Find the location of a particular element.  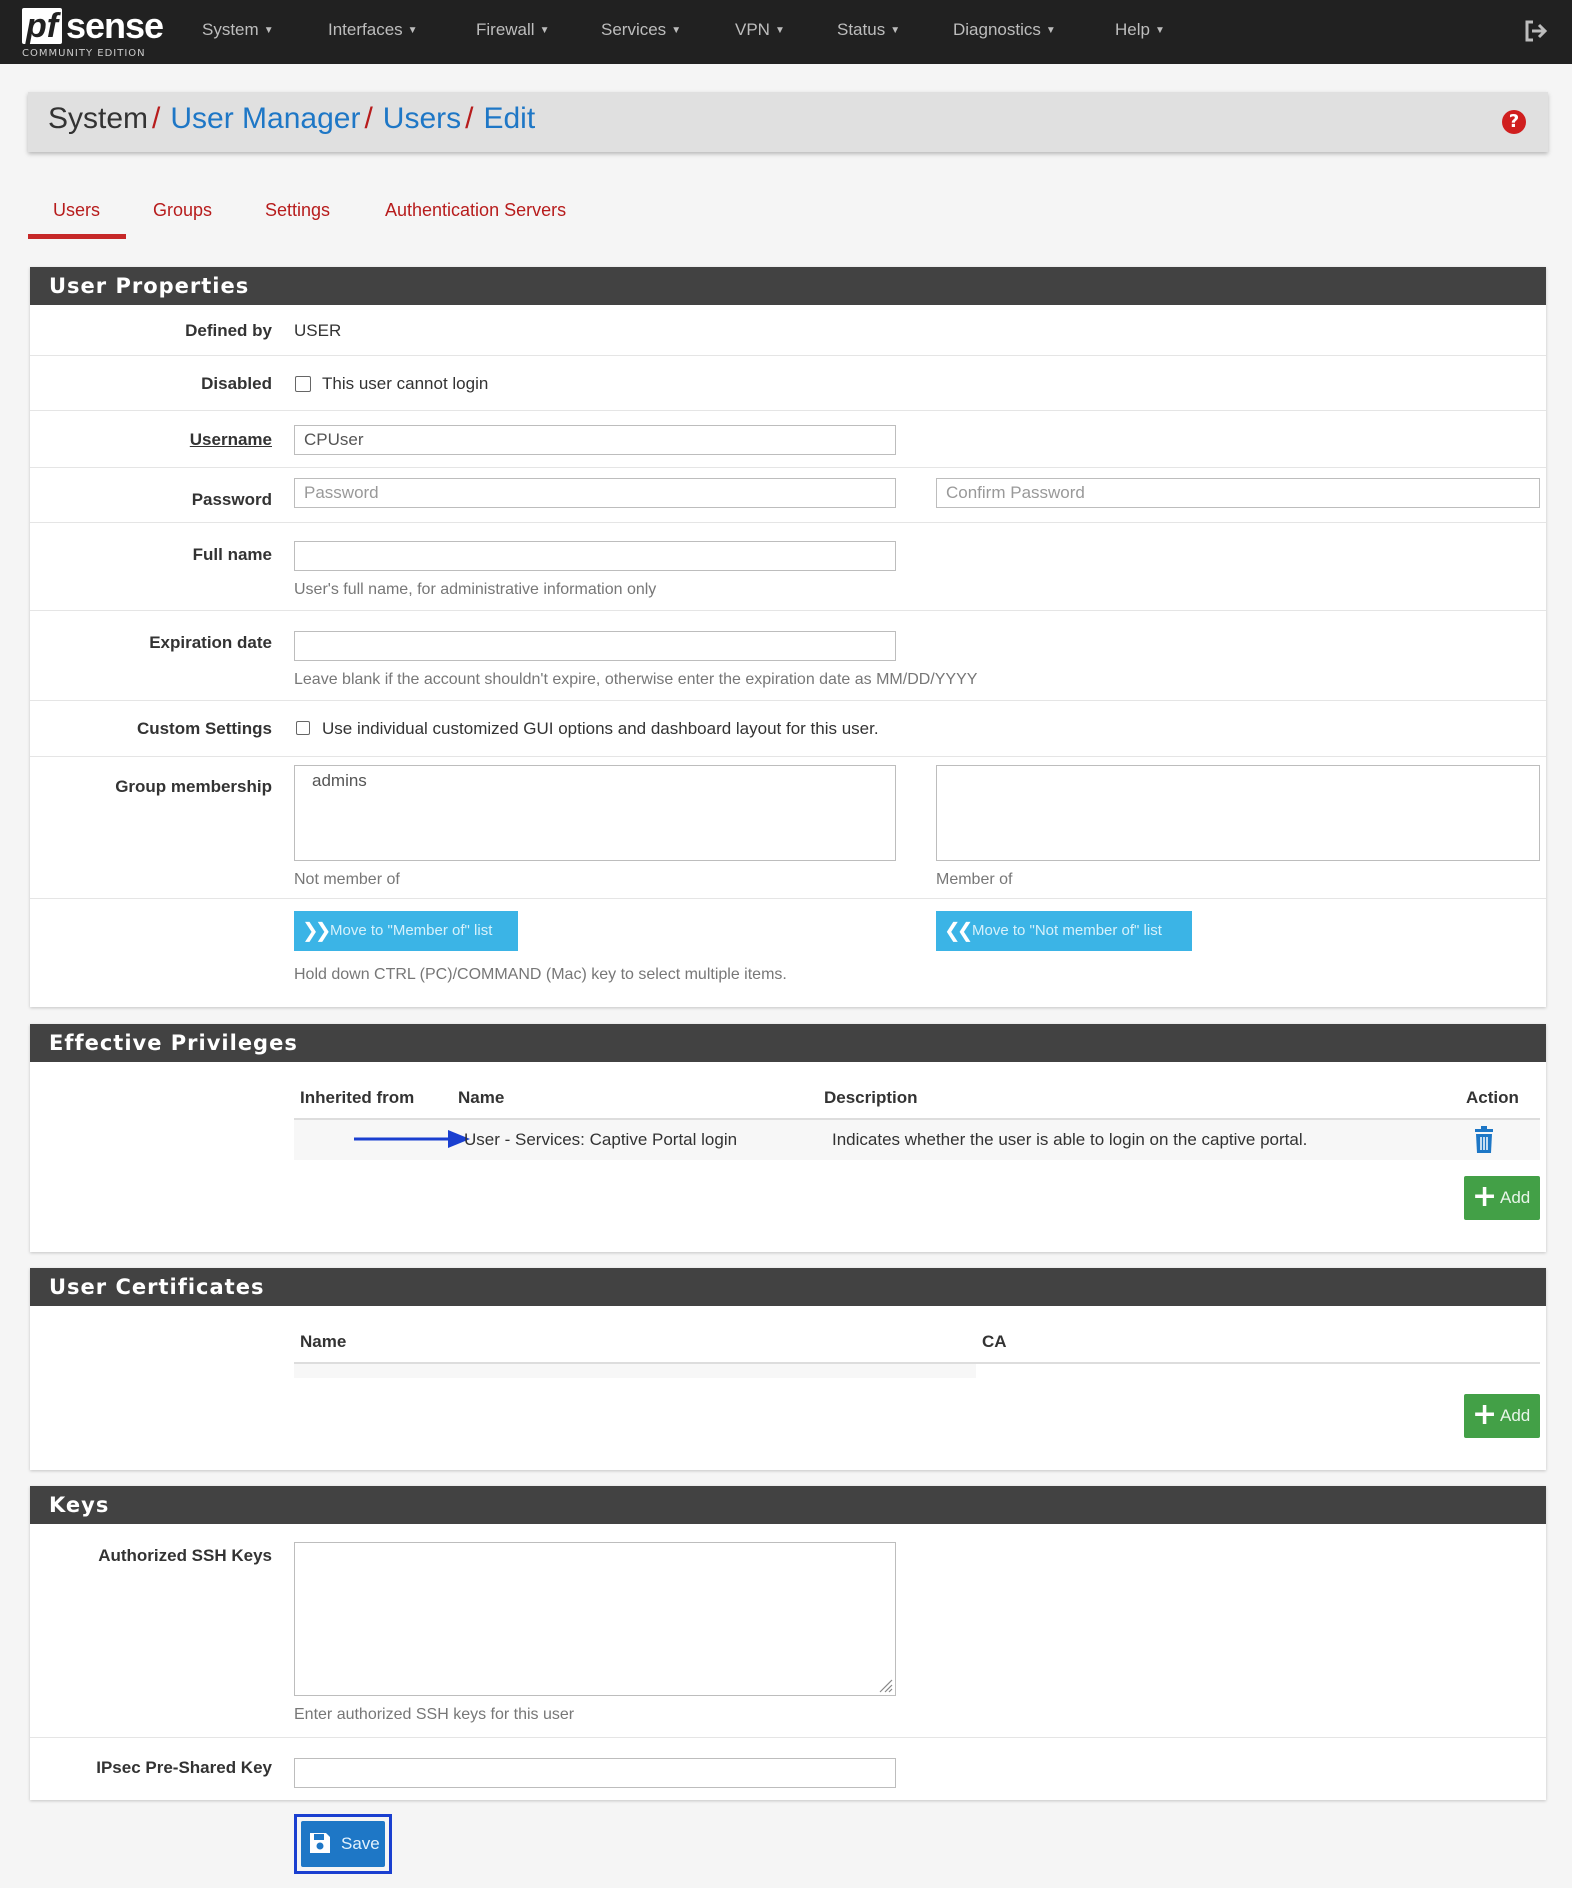

custom-settings-checkbox is located at coordinates (303, 728).